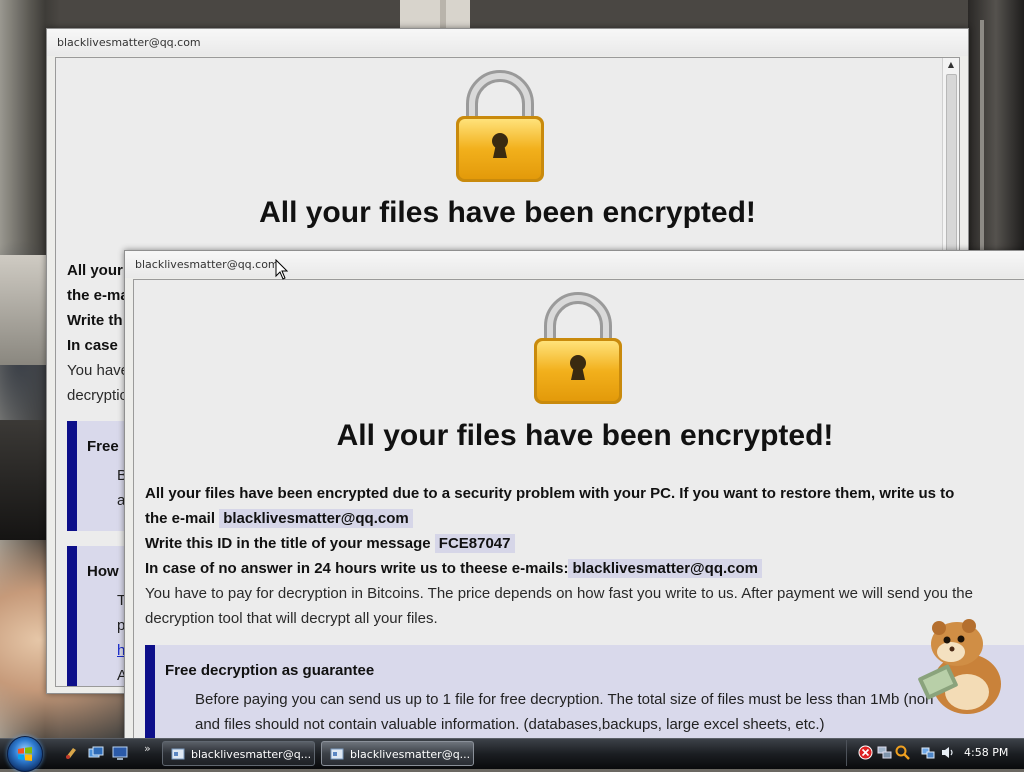 This screenshot has height=772, width=1024. Describe the element at coordinates (72, 753) in the screenshot. I see `paint-icon` at that location.